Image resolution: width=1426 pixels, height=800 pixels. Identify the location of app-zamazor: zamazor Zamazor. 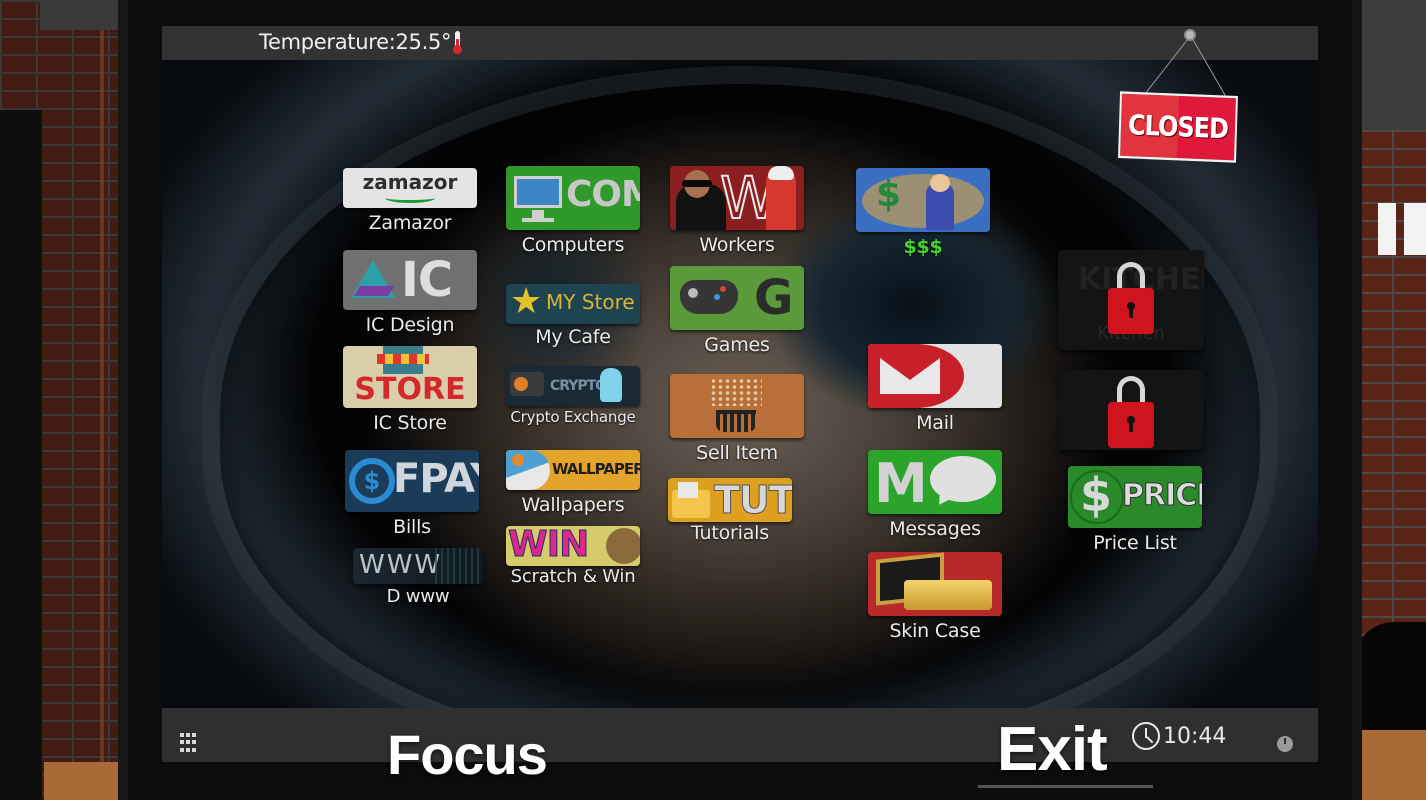
(410, 201).